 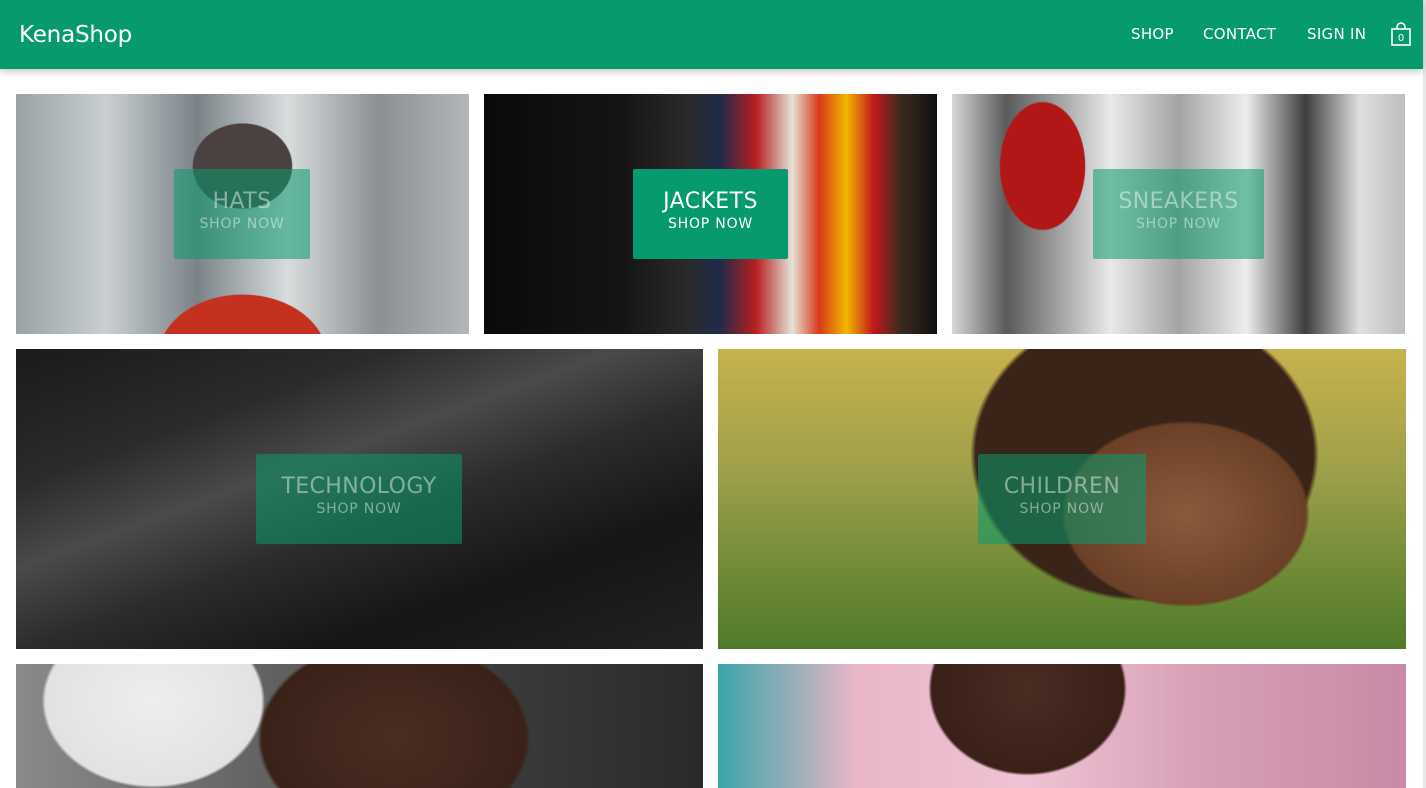 I want to click on site-logo: KenaShop, so click(x=75, y=35).